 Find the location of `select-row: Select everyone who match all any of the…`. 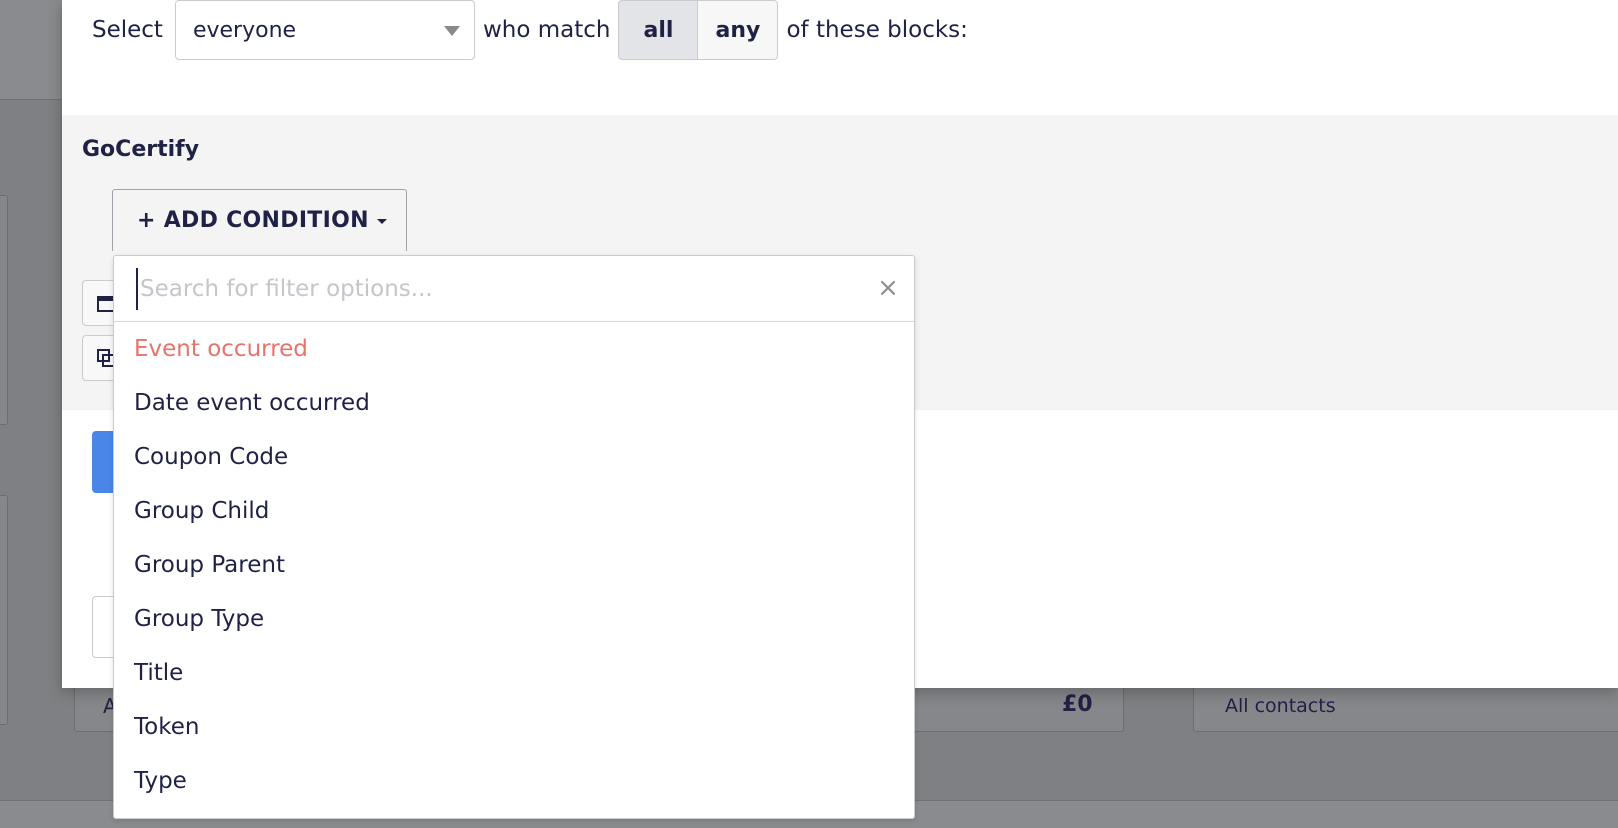

select-row: Select everyone who match all any of the… is located at coordinates (530, 30).